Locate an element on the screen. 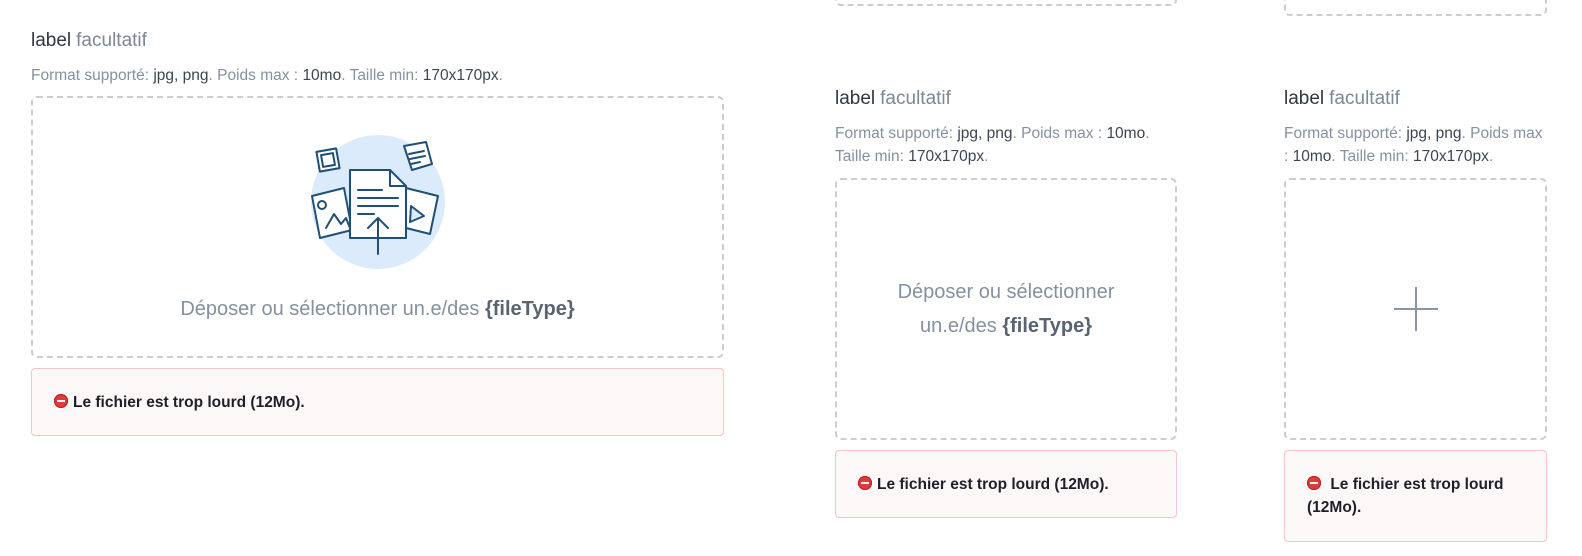  plus-icon is located at coordinates (1415, 309).